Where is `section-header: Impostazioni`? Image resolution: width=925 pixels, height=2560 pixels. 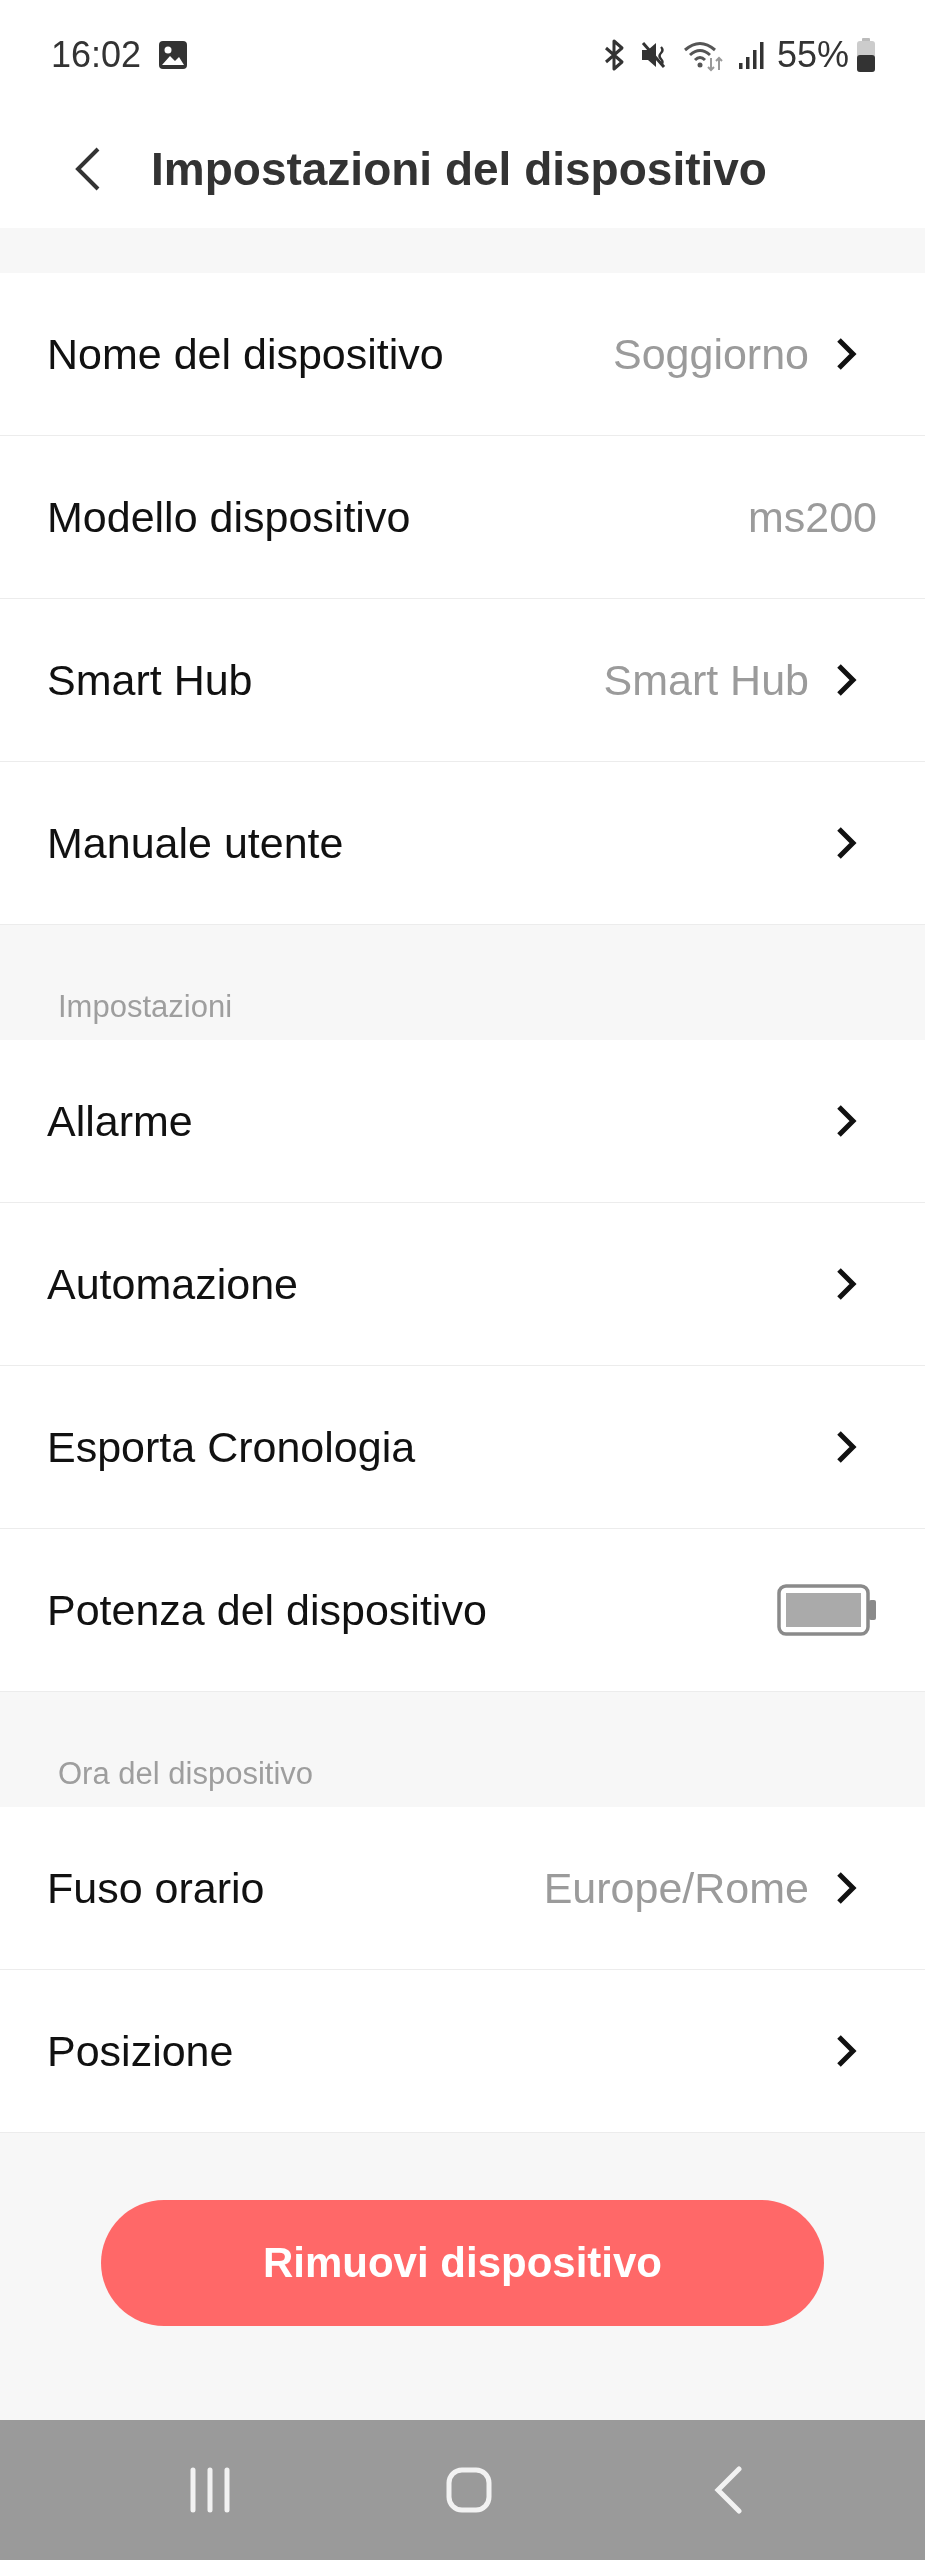
section-header: Impostazioni is located at coordinates (145, 1006).